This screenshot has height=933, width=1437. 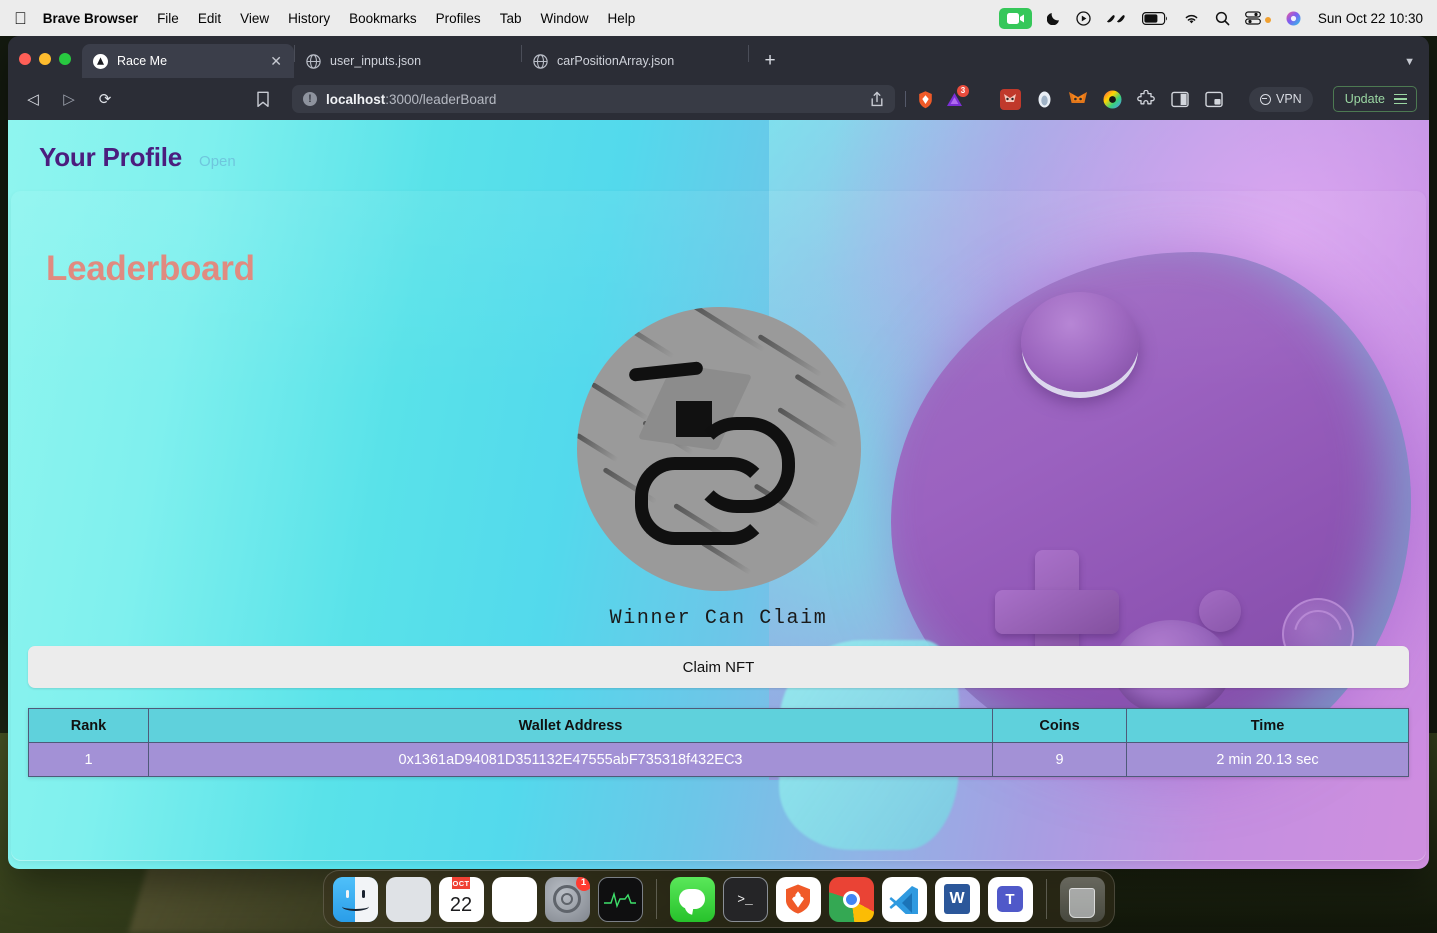 I want to click on menu-status-items: Sun Oct 22 10:30, so click(x=1210, y=18).